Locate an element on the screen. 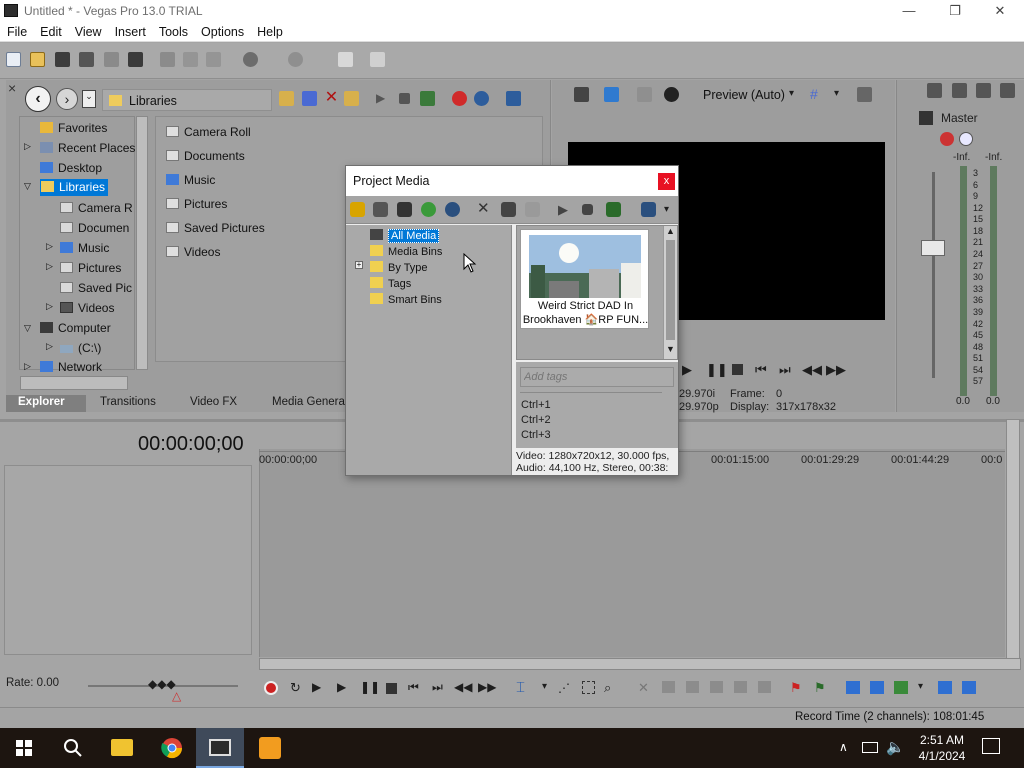  menu-view: View is located at coordinates (88, 30).